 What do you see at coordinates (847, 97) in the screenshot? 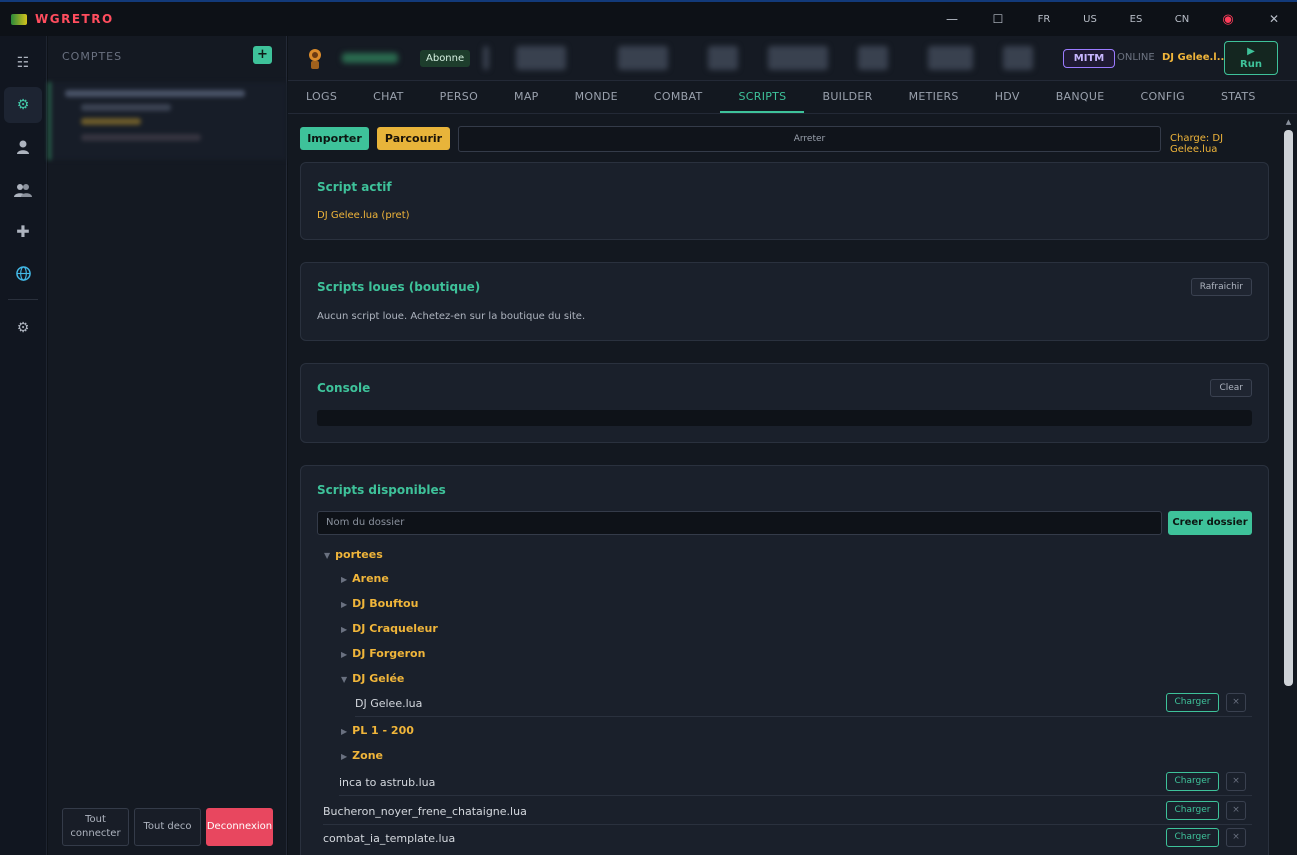
I see `tab-builder: BUILDER` at bounding box center [847, 97].